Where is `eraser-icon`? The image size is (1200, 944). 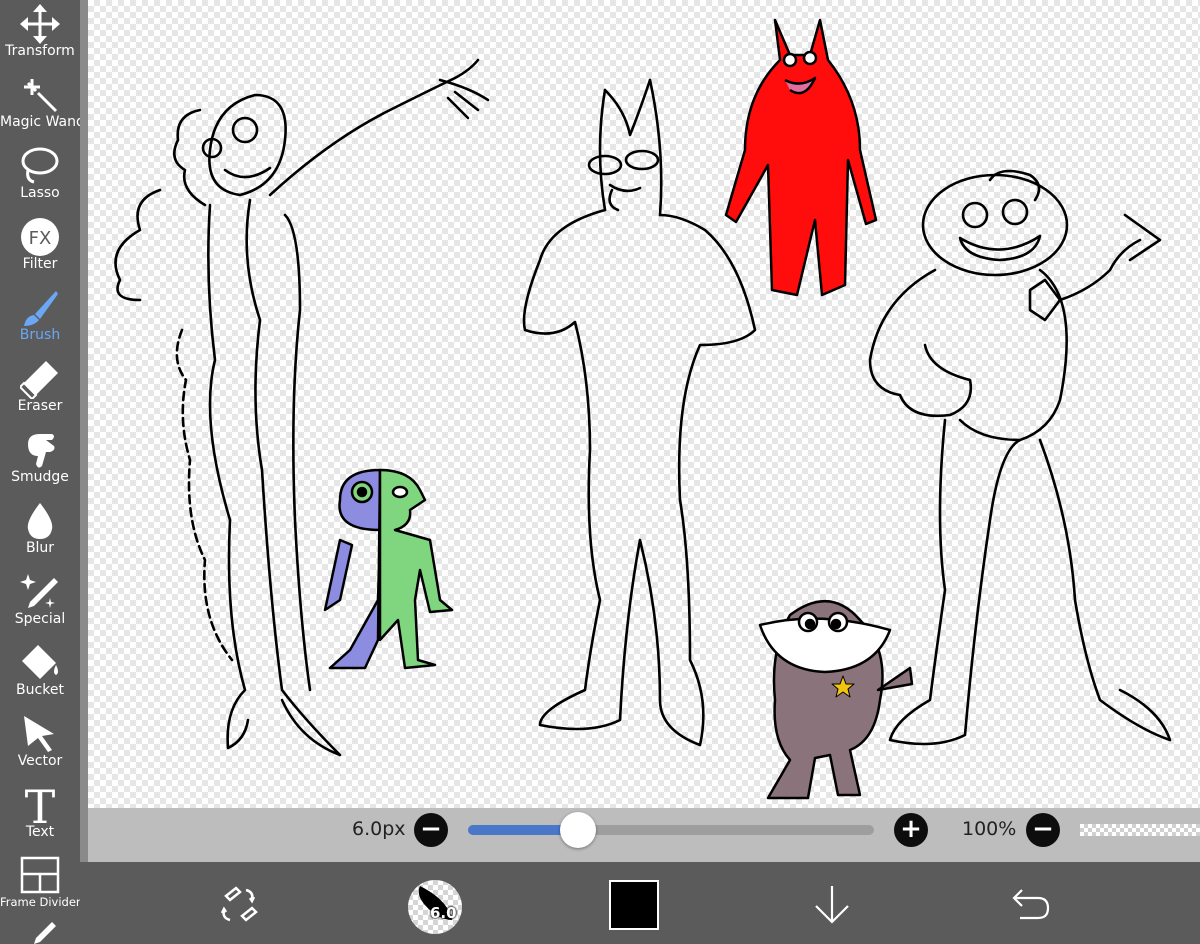 eraser-icon is located at coordinates (40, 379).